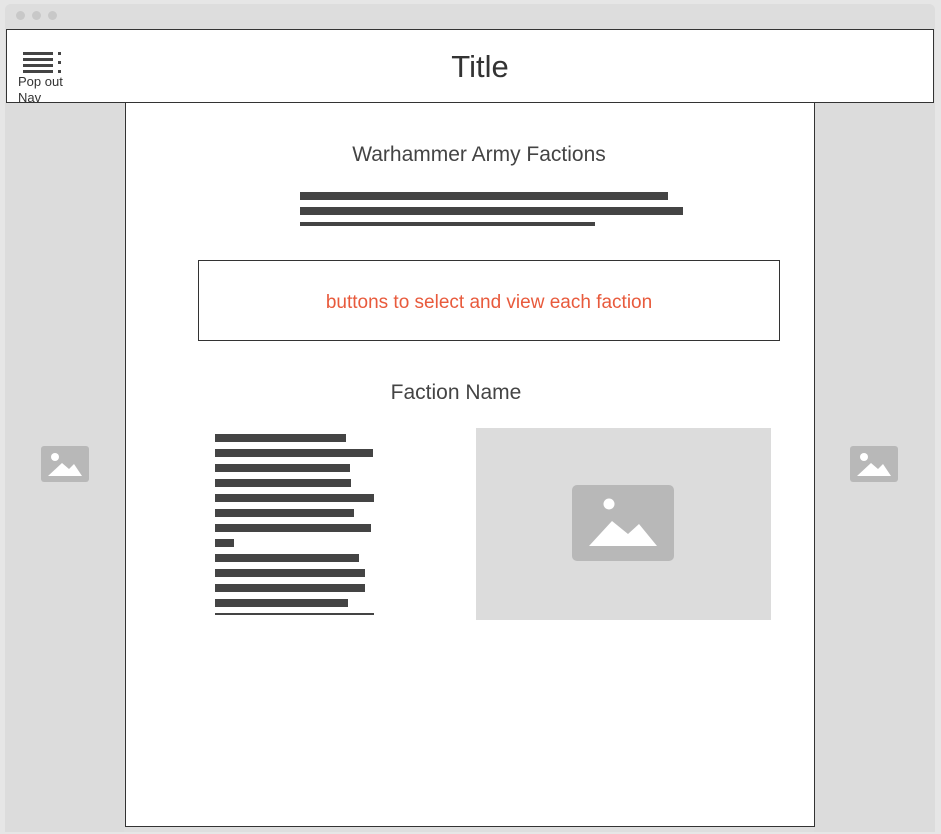 This screenshot has height=834, width=941. I want to click on faction-selector-buttons: buttons to select and view each faction, so click(489, 300).